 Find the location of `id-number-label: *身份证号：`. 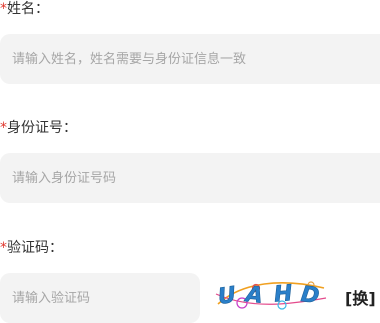

id-number-label: *身份证号： is located at coordinates (38, 128).